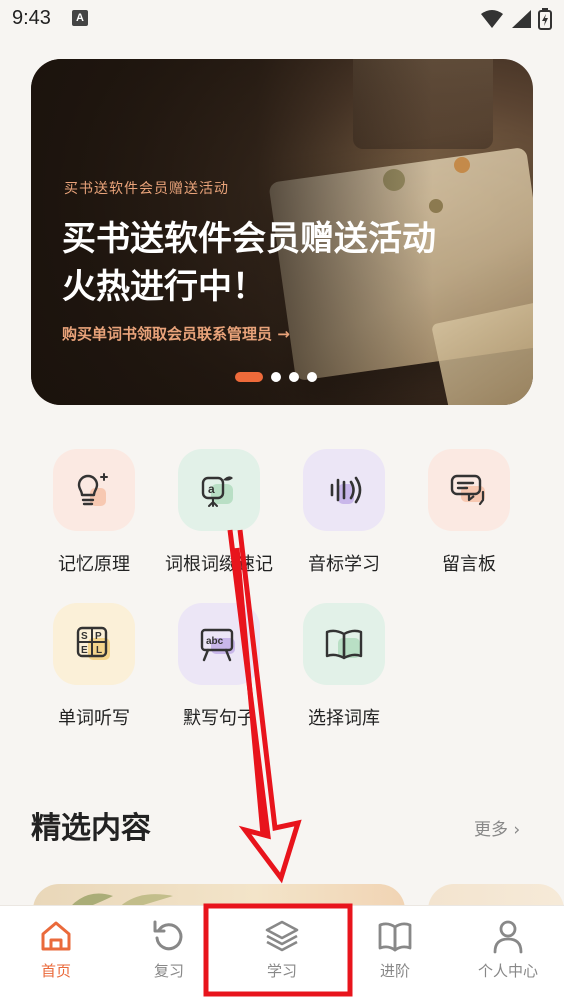 The width and height of the screenshot is (564, 1004). I want to click on banner-title-line1: 买书送软件会员赠送活动, so click(249, 239).